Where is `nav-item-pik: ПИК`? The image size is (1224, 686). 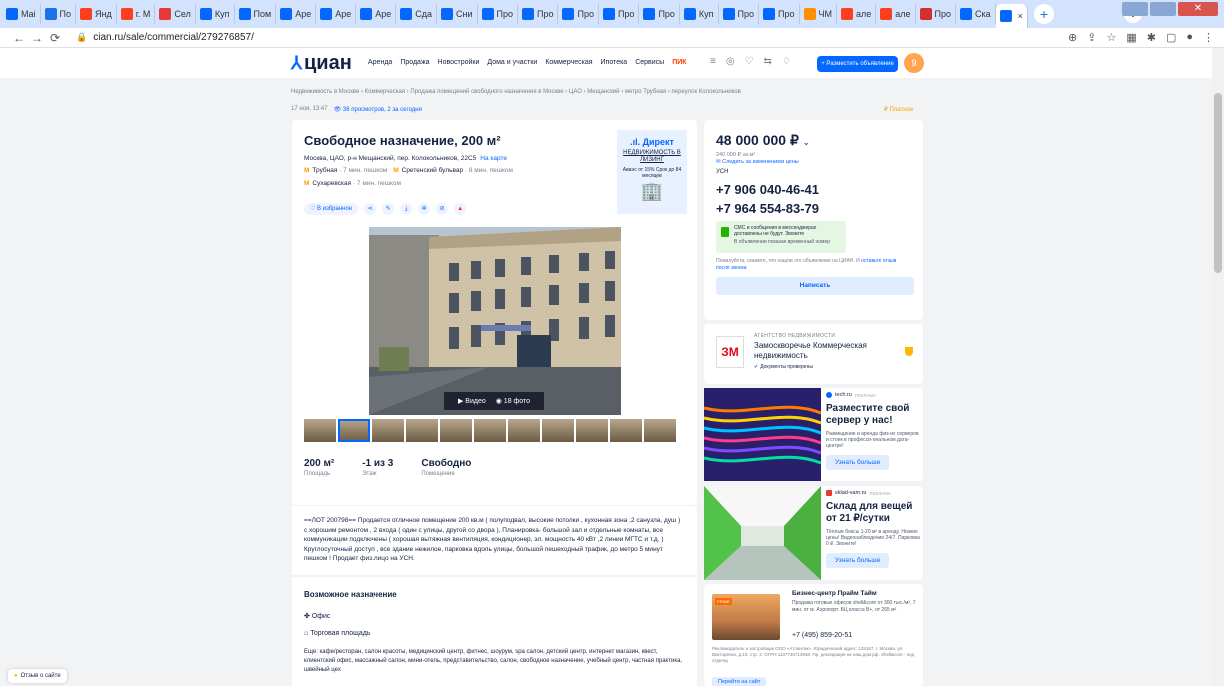 nav-item-pik: ПИК is located at coordinates (679, 62).